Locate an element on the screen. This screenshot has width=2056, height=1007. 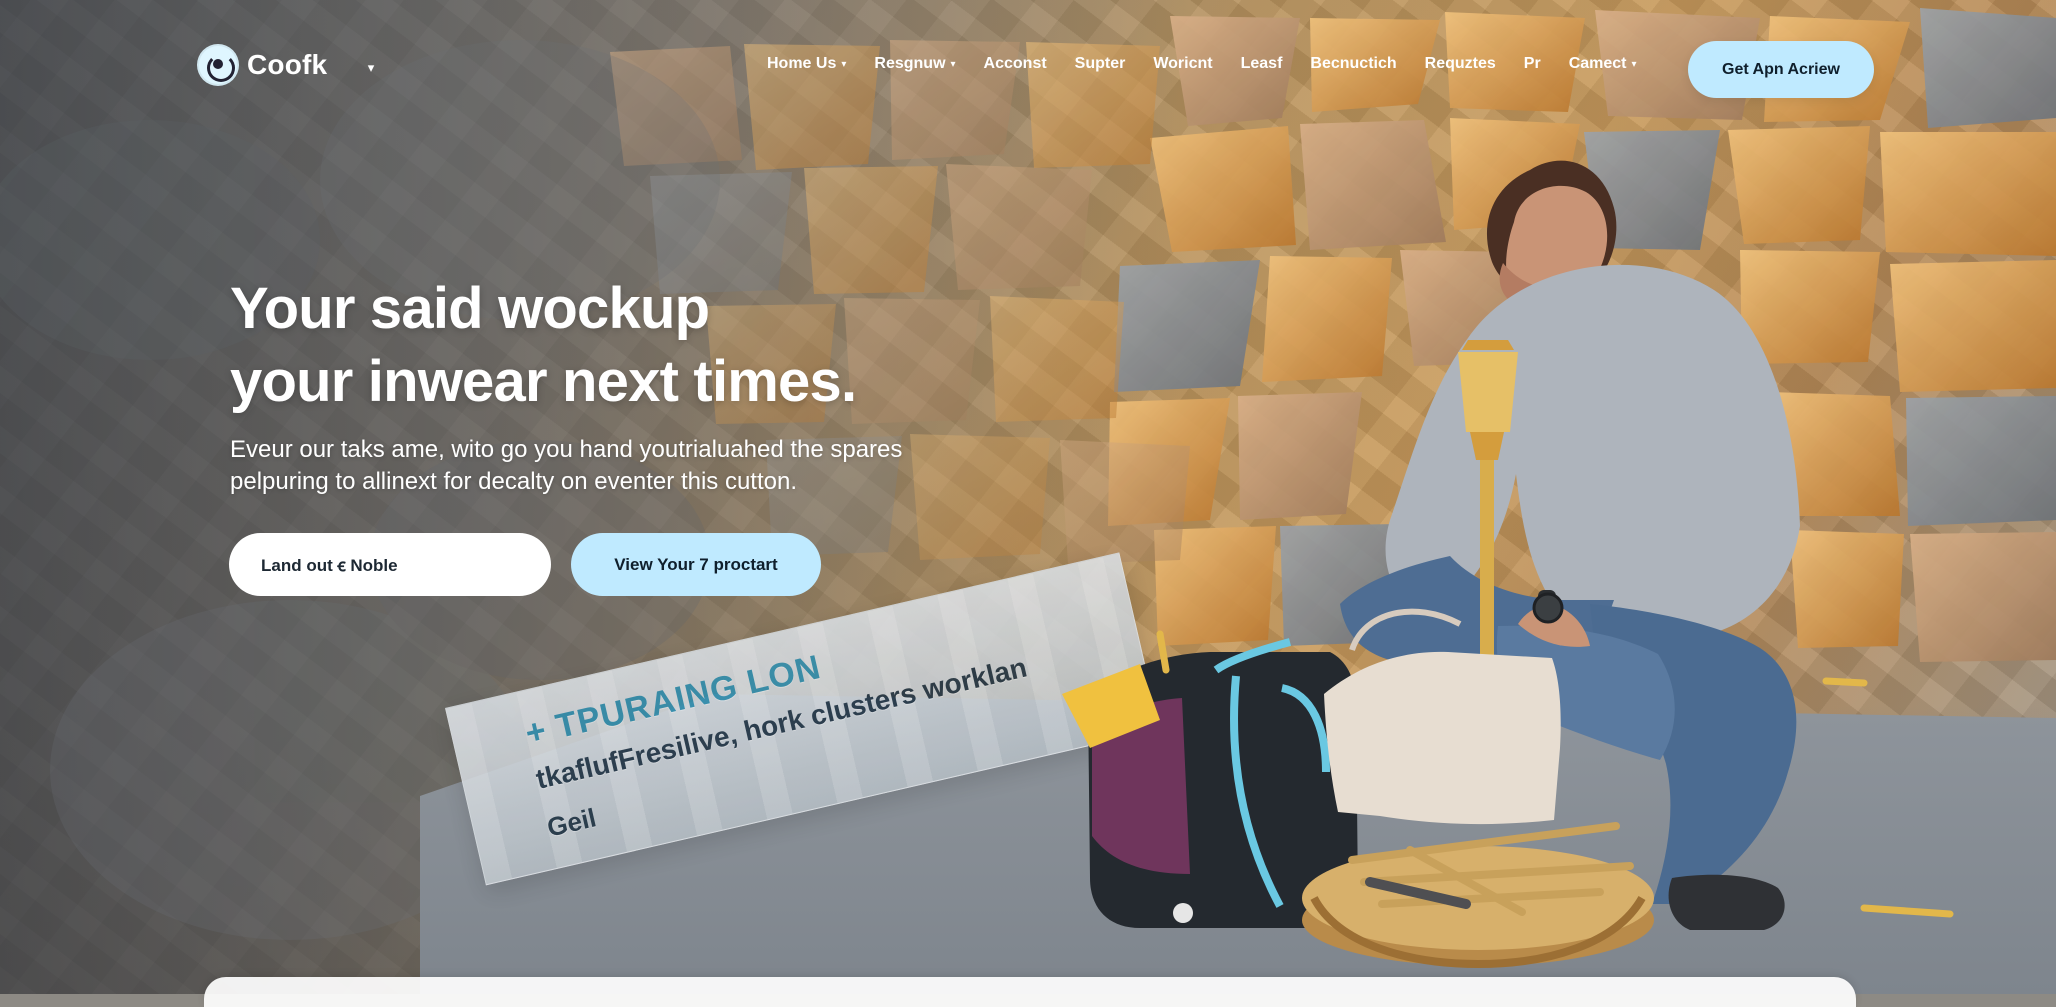
sign-line-3: Geil is located at coordinates (571, 822).